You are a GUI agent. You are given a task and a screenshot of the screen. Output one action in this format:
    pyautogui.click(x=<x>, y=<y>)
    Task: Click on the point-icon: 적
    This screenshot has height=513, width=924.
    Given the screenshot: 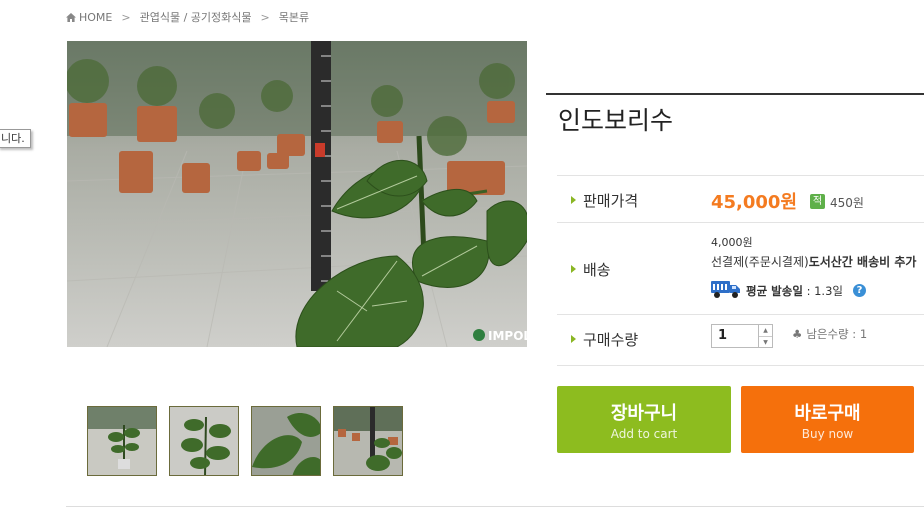 What is the action you would take?
    pyautogui.click(x=817, y=201)
    